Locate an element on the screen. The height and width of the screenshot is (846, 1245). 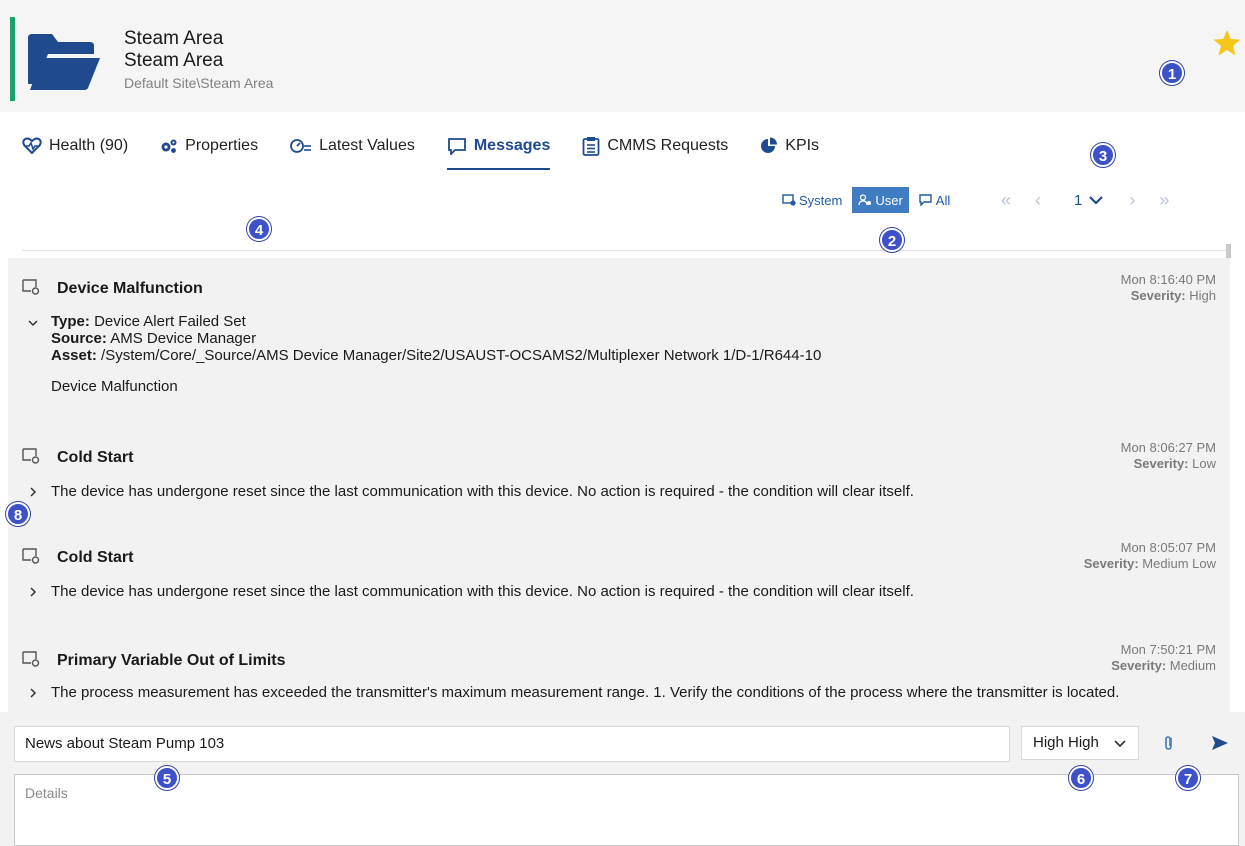
tab-messages: Messages is located at coordinates (498, 152).